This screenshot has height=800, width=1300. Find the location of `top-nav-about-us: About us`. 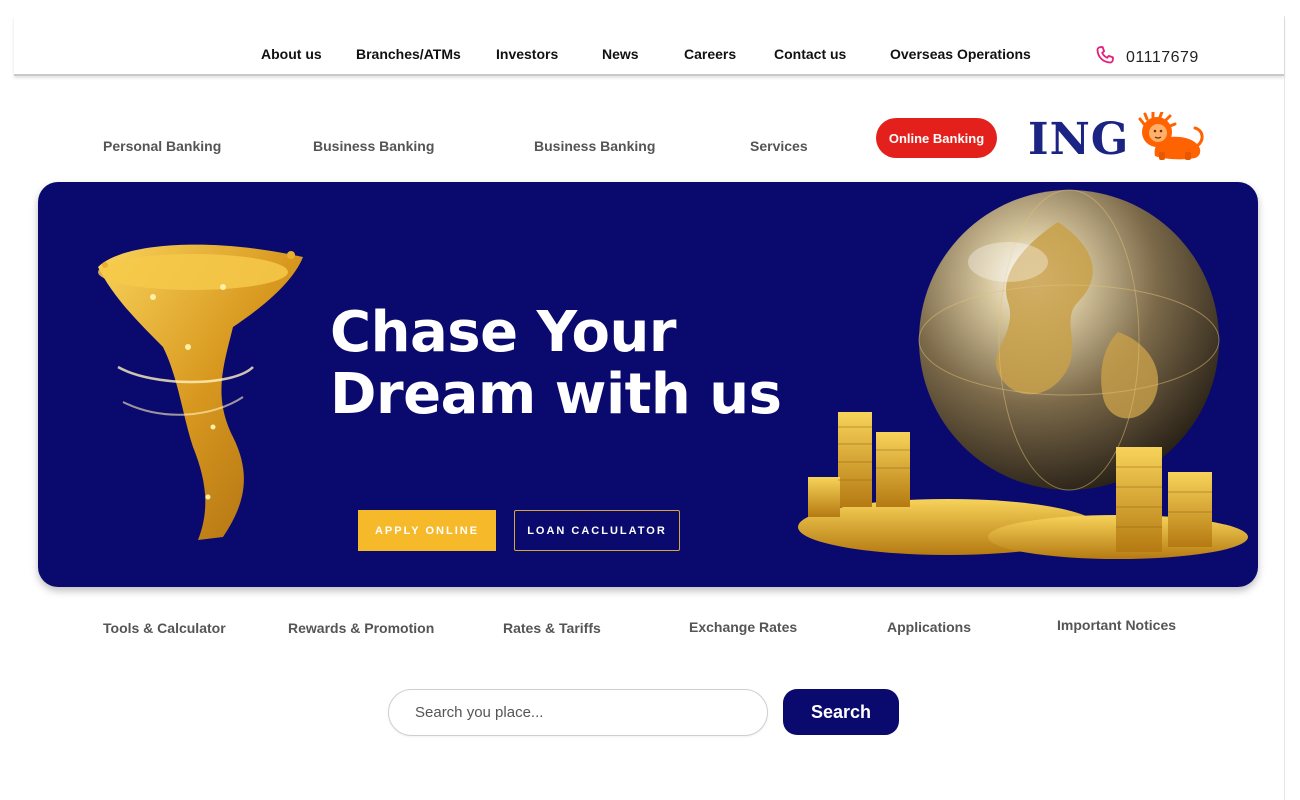

top-nav-about-us: About us is located at coordinates (291, 54).